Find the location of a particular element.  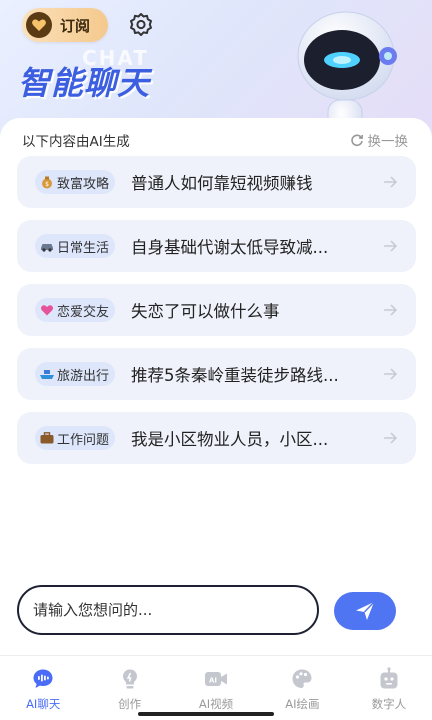

prompt-tag-label: 工作问题 is located at coordinates (83, 440).